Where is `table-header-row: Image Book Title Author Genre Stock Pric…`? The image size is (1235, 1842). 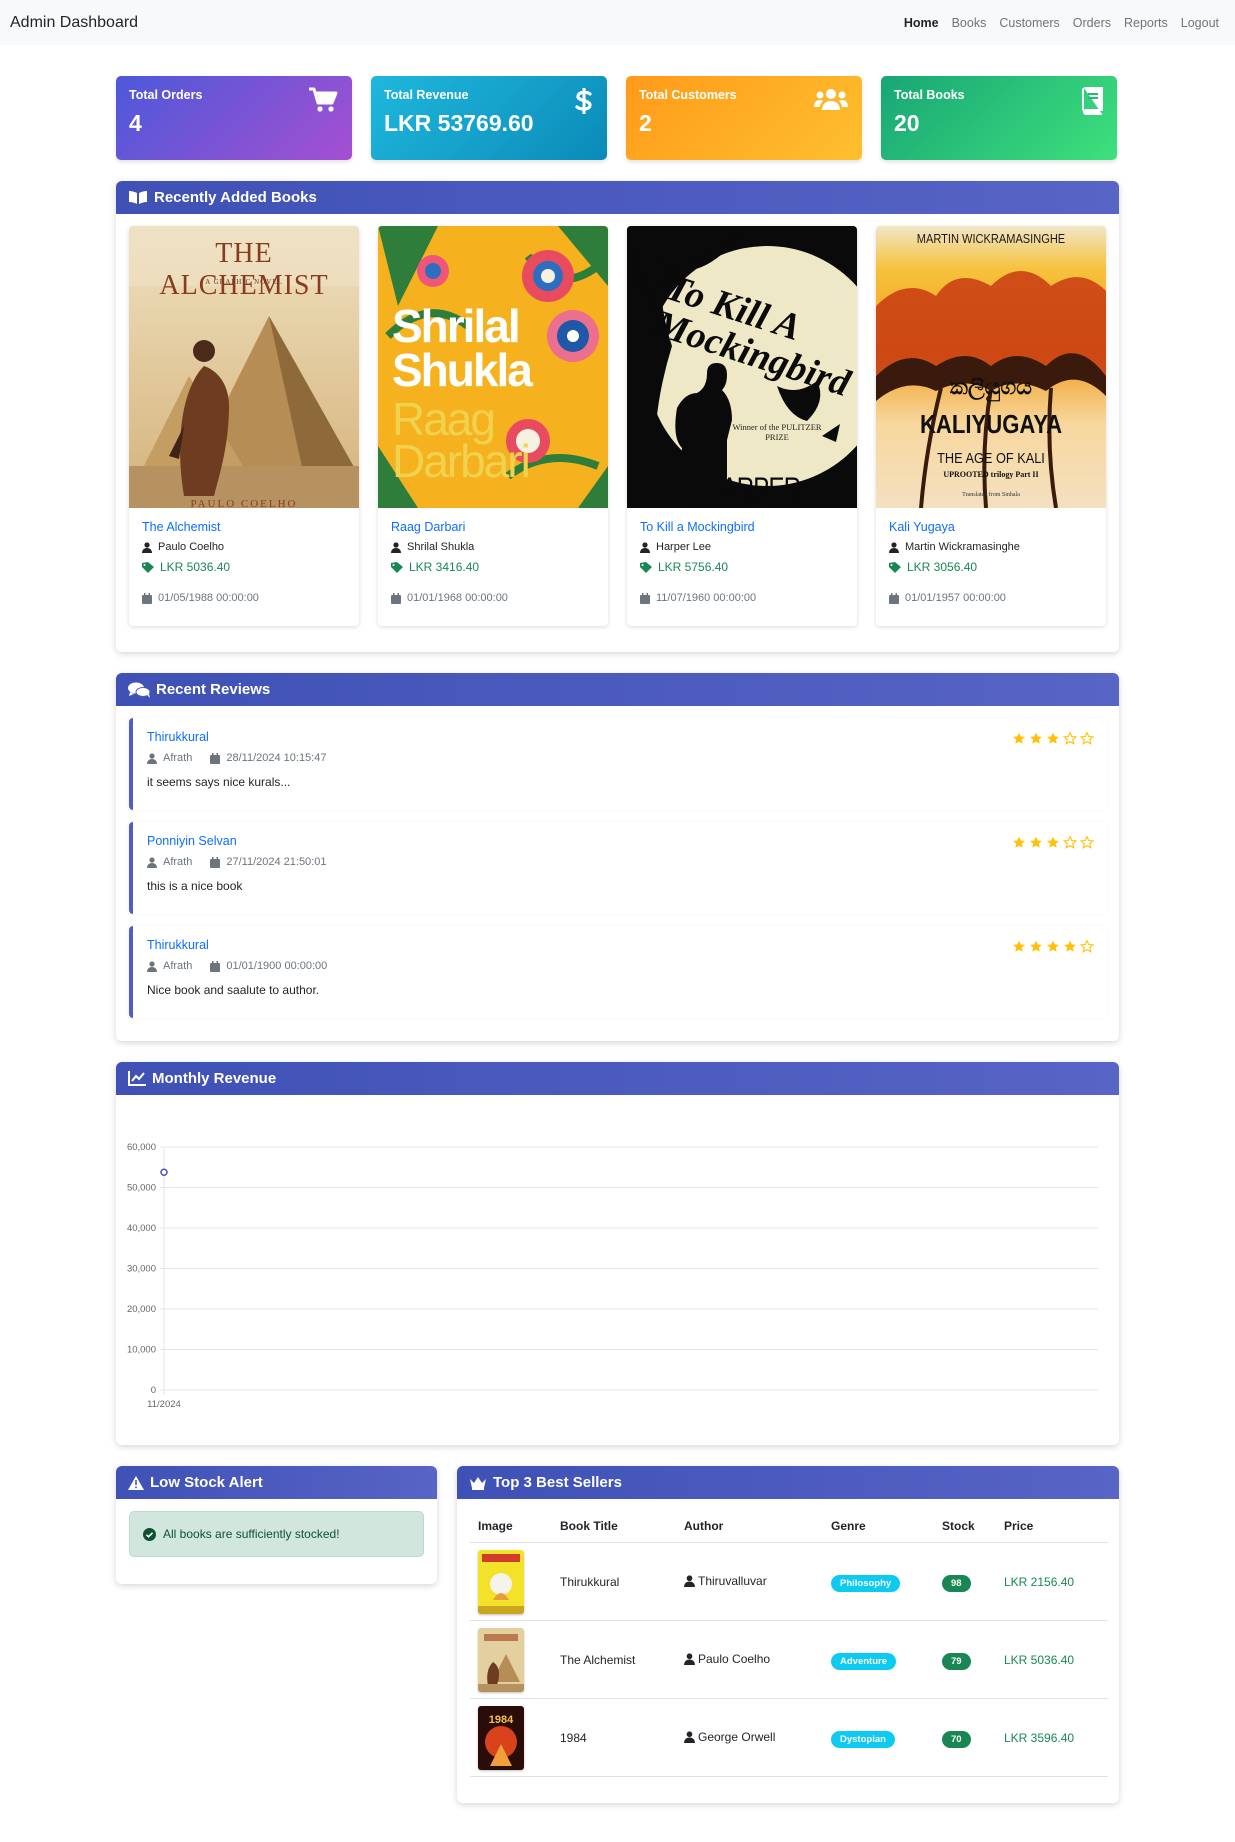
table-header-row: Image Book Title Author Genre Stock Pric… is located at coordinates (789, 1526).